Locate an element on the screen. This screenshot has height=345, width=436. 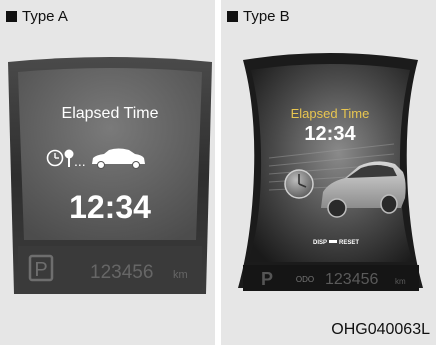
figure-code: OHG040063L is located at coordinates (380, 329).